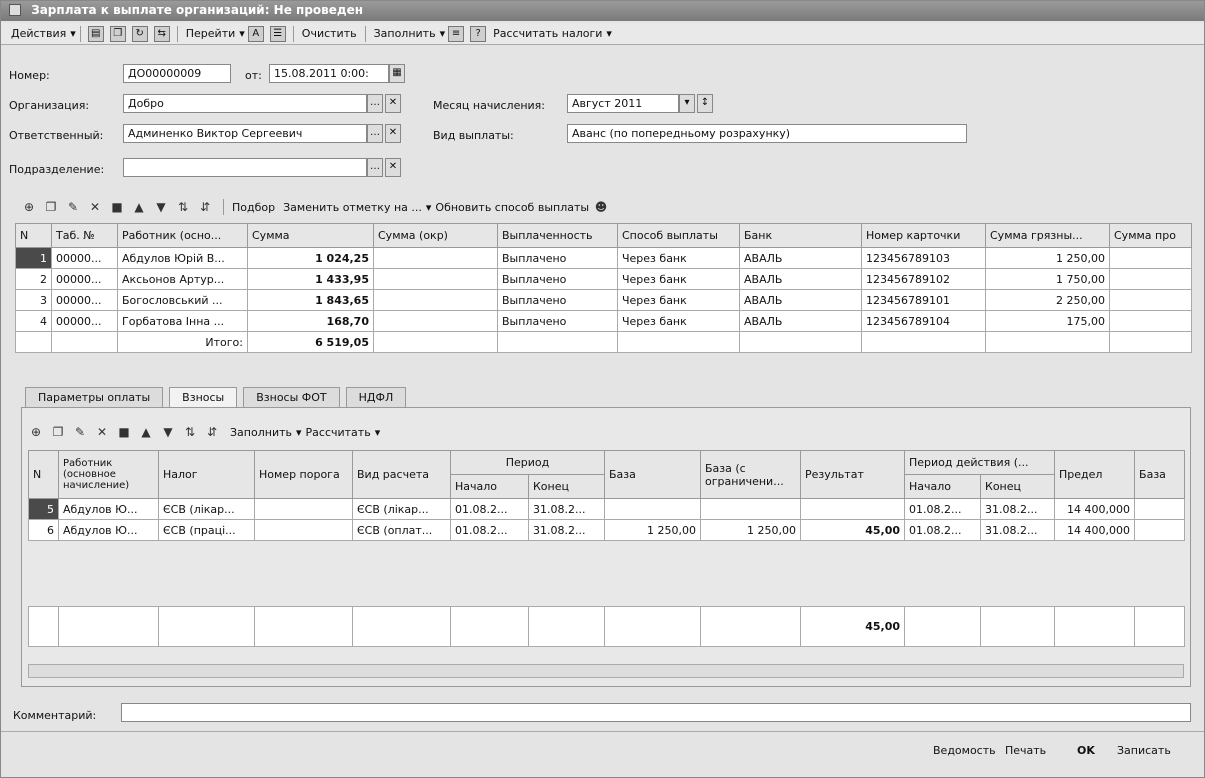 The height and width of the screenshot is (778, 1205). I want to click on number-field: ДО00000009, so click(177, 73).